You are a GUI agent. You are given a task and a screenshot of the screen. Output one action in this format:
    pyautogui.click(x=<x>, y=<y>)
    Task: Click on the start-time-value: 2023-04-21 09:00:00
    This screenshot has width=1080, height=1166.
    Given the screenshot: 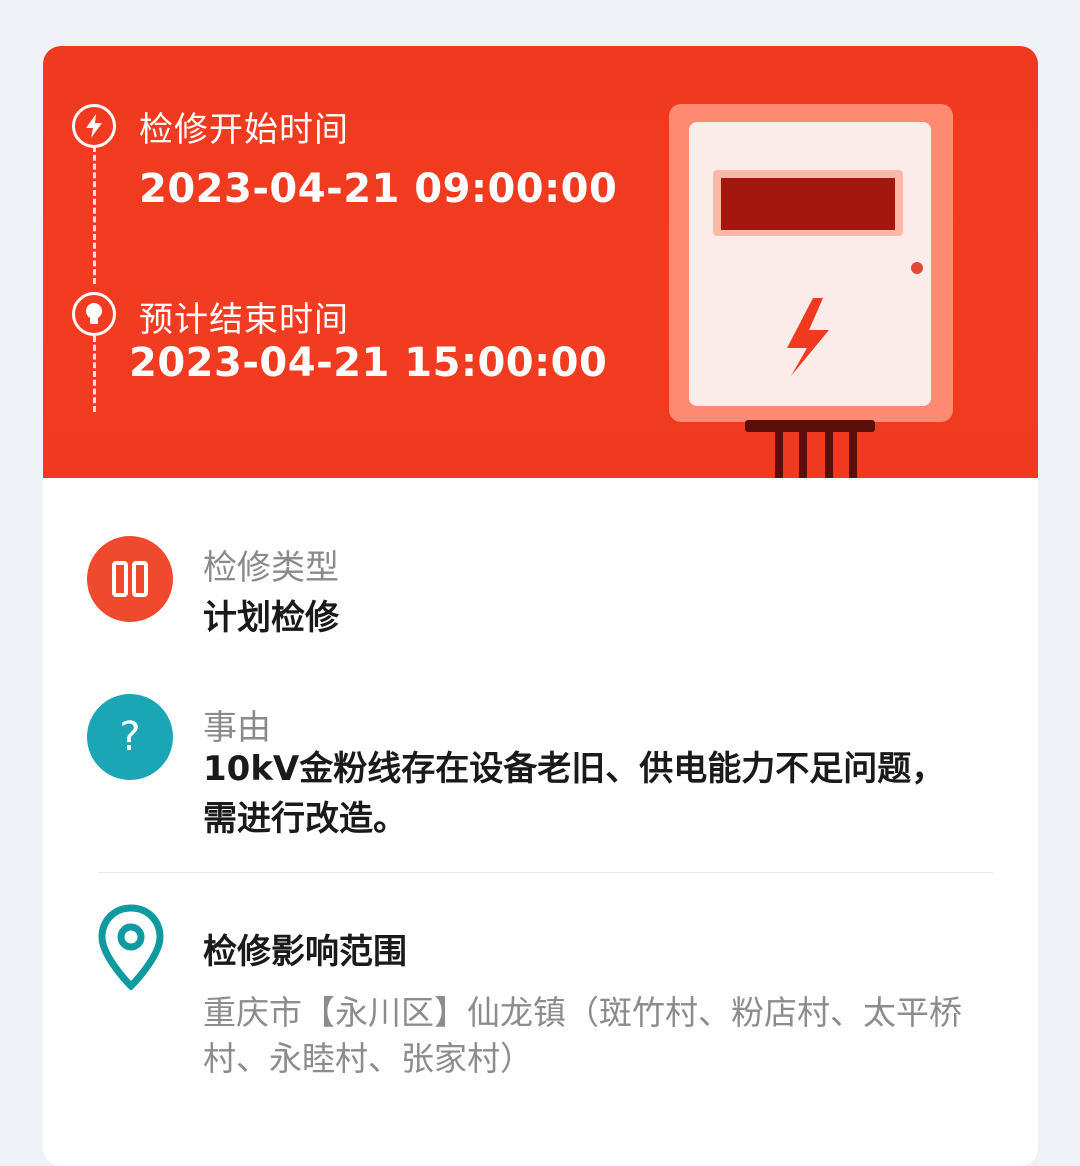 What is the action you would take?
    pyautogui.click(x=378, y=189)
    